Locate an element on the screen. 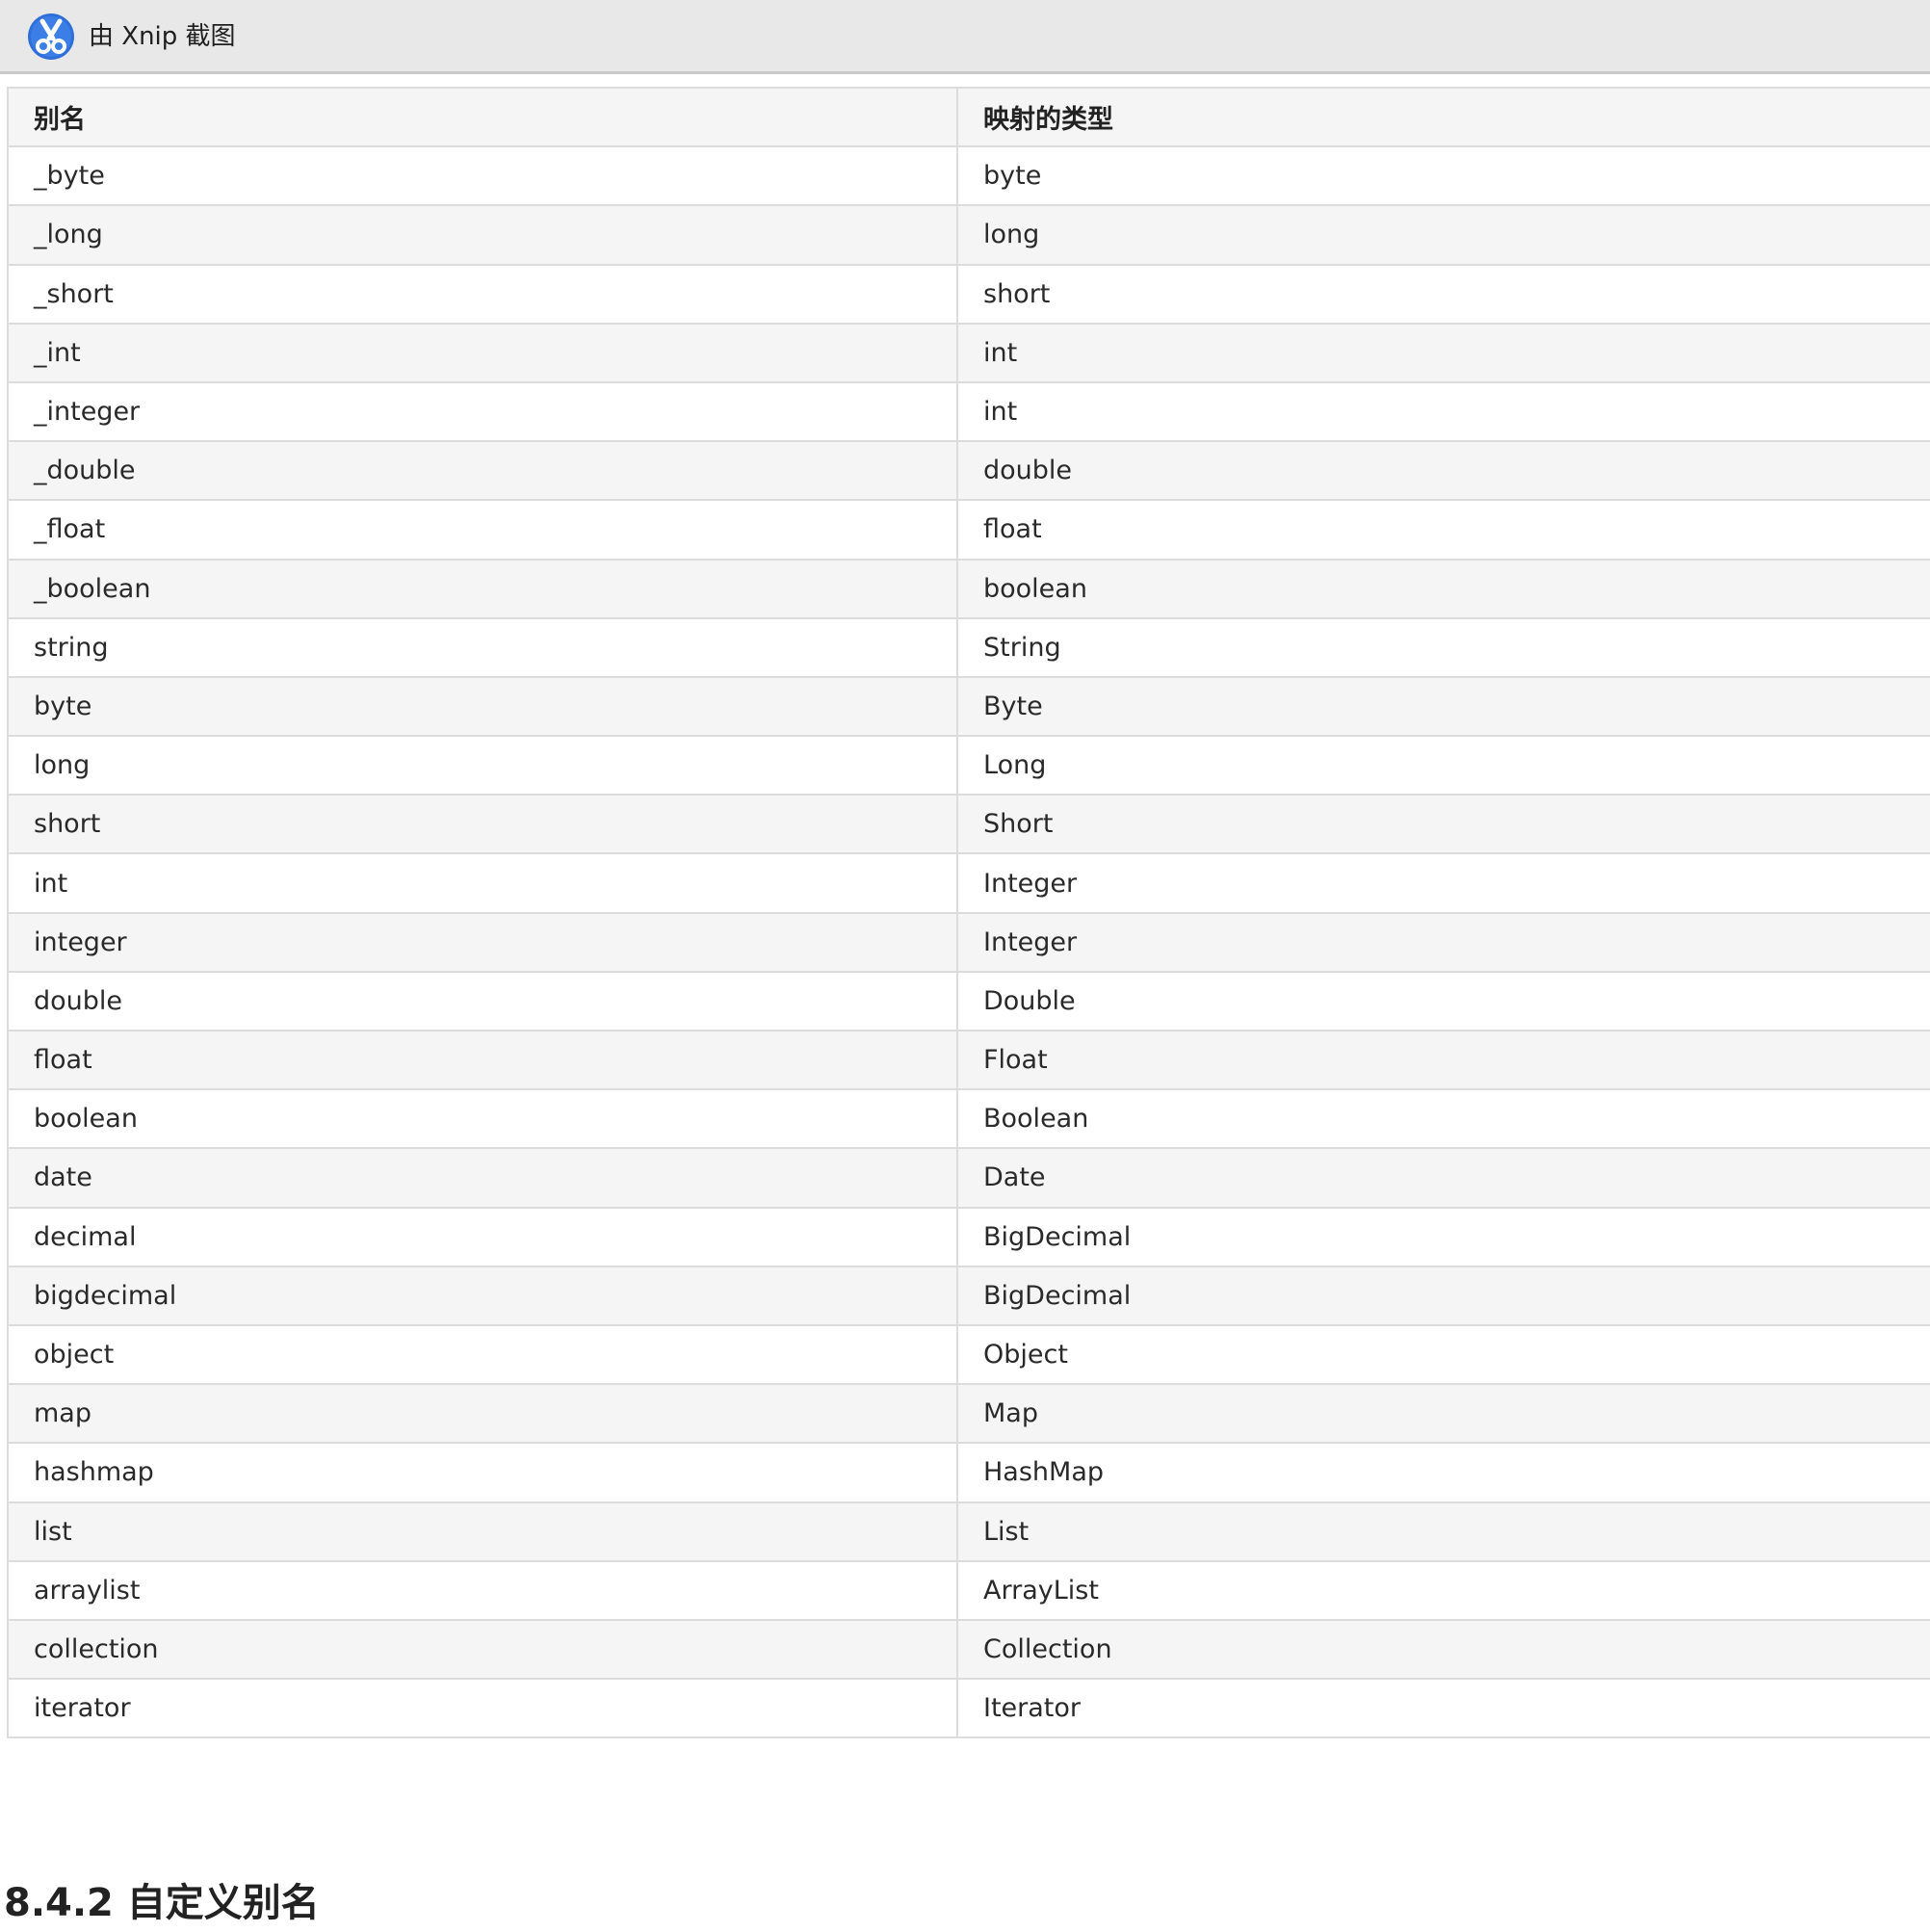 The height and width of the screenshot is (1932, 1930). alias-cell: list is located at coordinates (482, 1531).